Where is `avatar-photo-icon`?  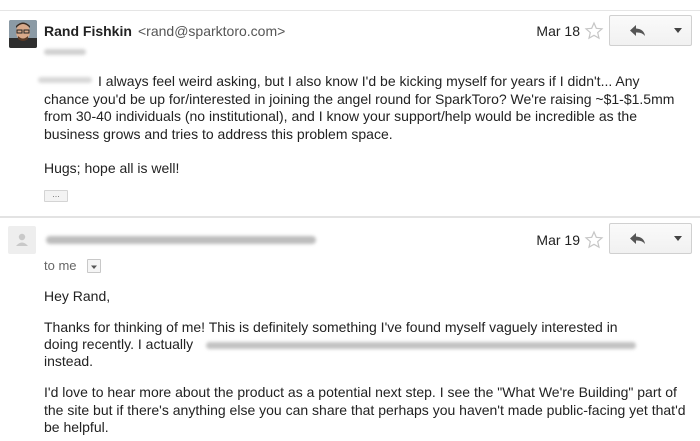
avatar-photo-icon is located at coordinates (23, 34).